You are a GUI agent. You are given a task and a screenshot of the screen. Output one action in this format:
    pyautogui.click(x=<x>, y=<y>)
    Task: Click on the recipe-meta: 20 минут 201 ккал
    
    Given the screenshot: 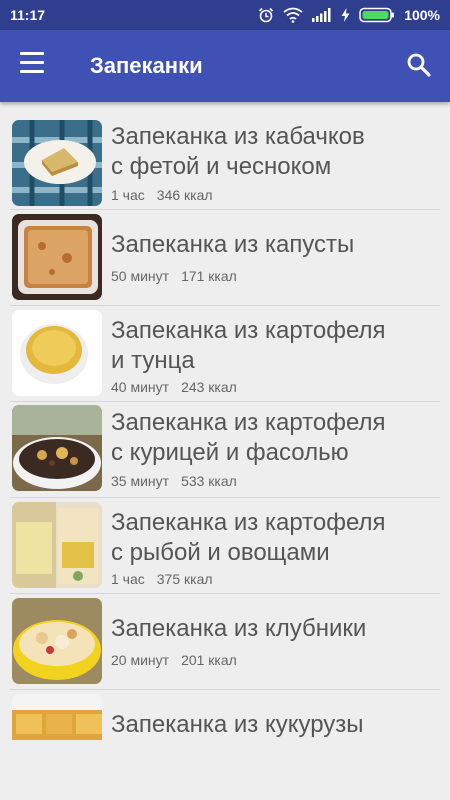 What is the action you would take?
    pyautogui.click(x=174, y=660)
    